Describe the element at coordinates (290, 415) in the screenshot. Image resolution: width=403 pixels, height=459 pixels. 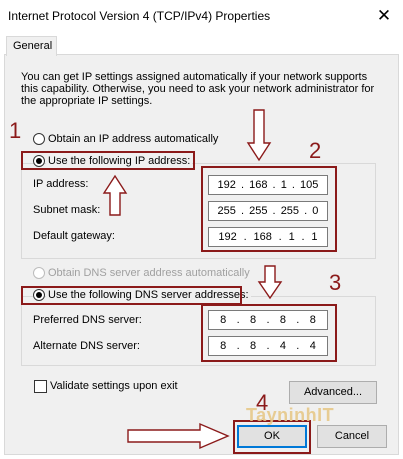
I see `watermark-logo: TayninhIT` at that location.